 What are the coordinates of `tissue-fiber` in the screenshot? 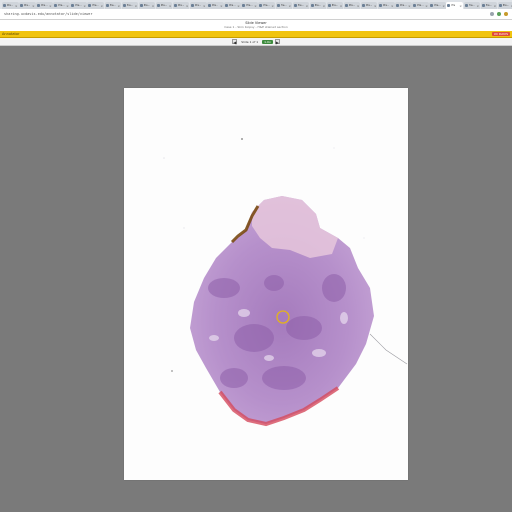 It's located at (388, 349).